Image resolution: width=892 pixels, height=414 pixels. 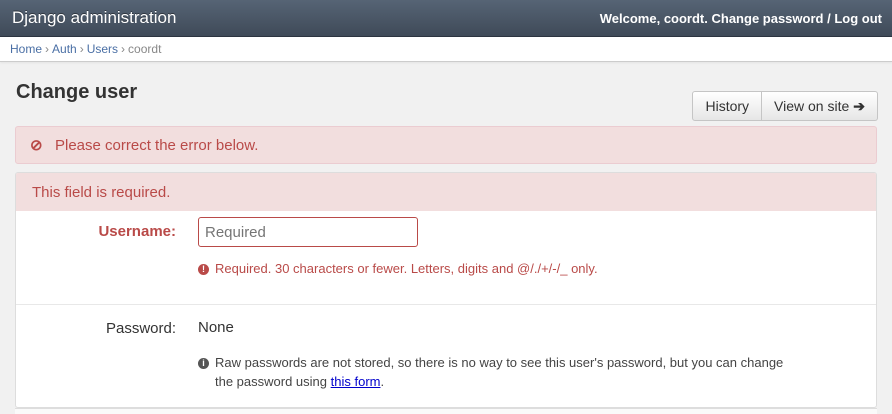 I want to click on password-help-line2-prefix: the password using, so click(x=271, y=381).